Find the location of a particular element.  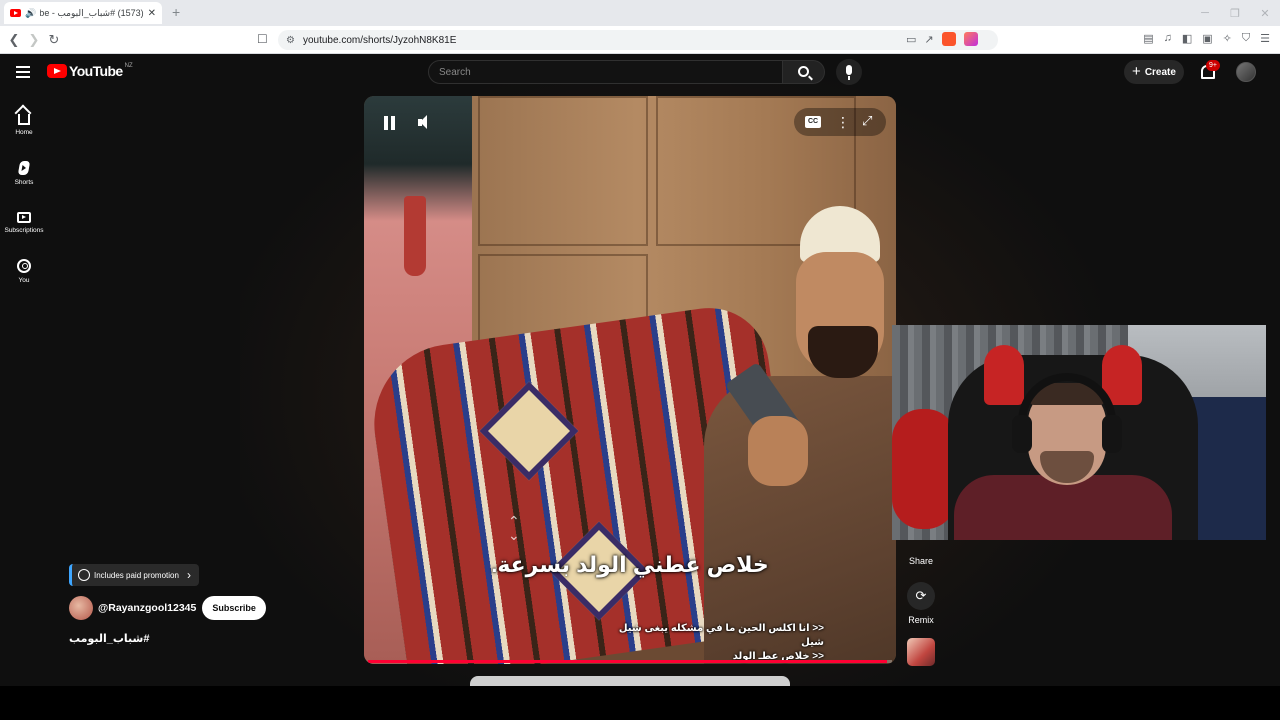

player-top-controls: CC ⋮ ⤢ is located at coordinates (840, 122).